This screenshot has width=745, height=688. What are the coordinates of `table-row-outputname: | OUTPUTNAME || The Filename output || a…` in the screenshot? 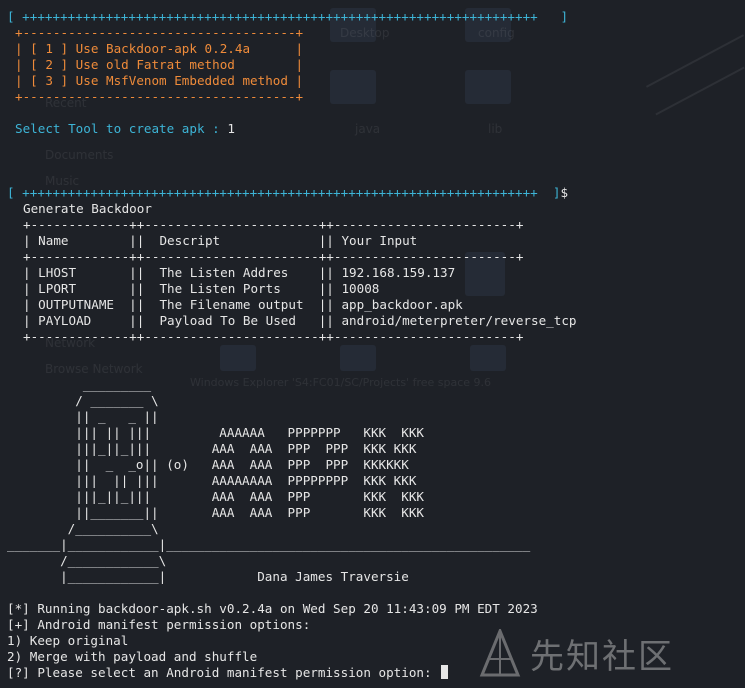 It's located at (243, 304).